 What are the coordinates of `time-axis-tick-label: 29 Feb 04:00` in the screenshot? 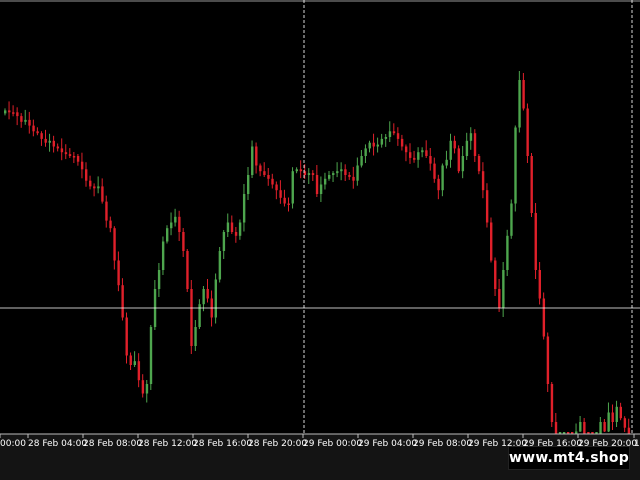 It's located at (387, 444).